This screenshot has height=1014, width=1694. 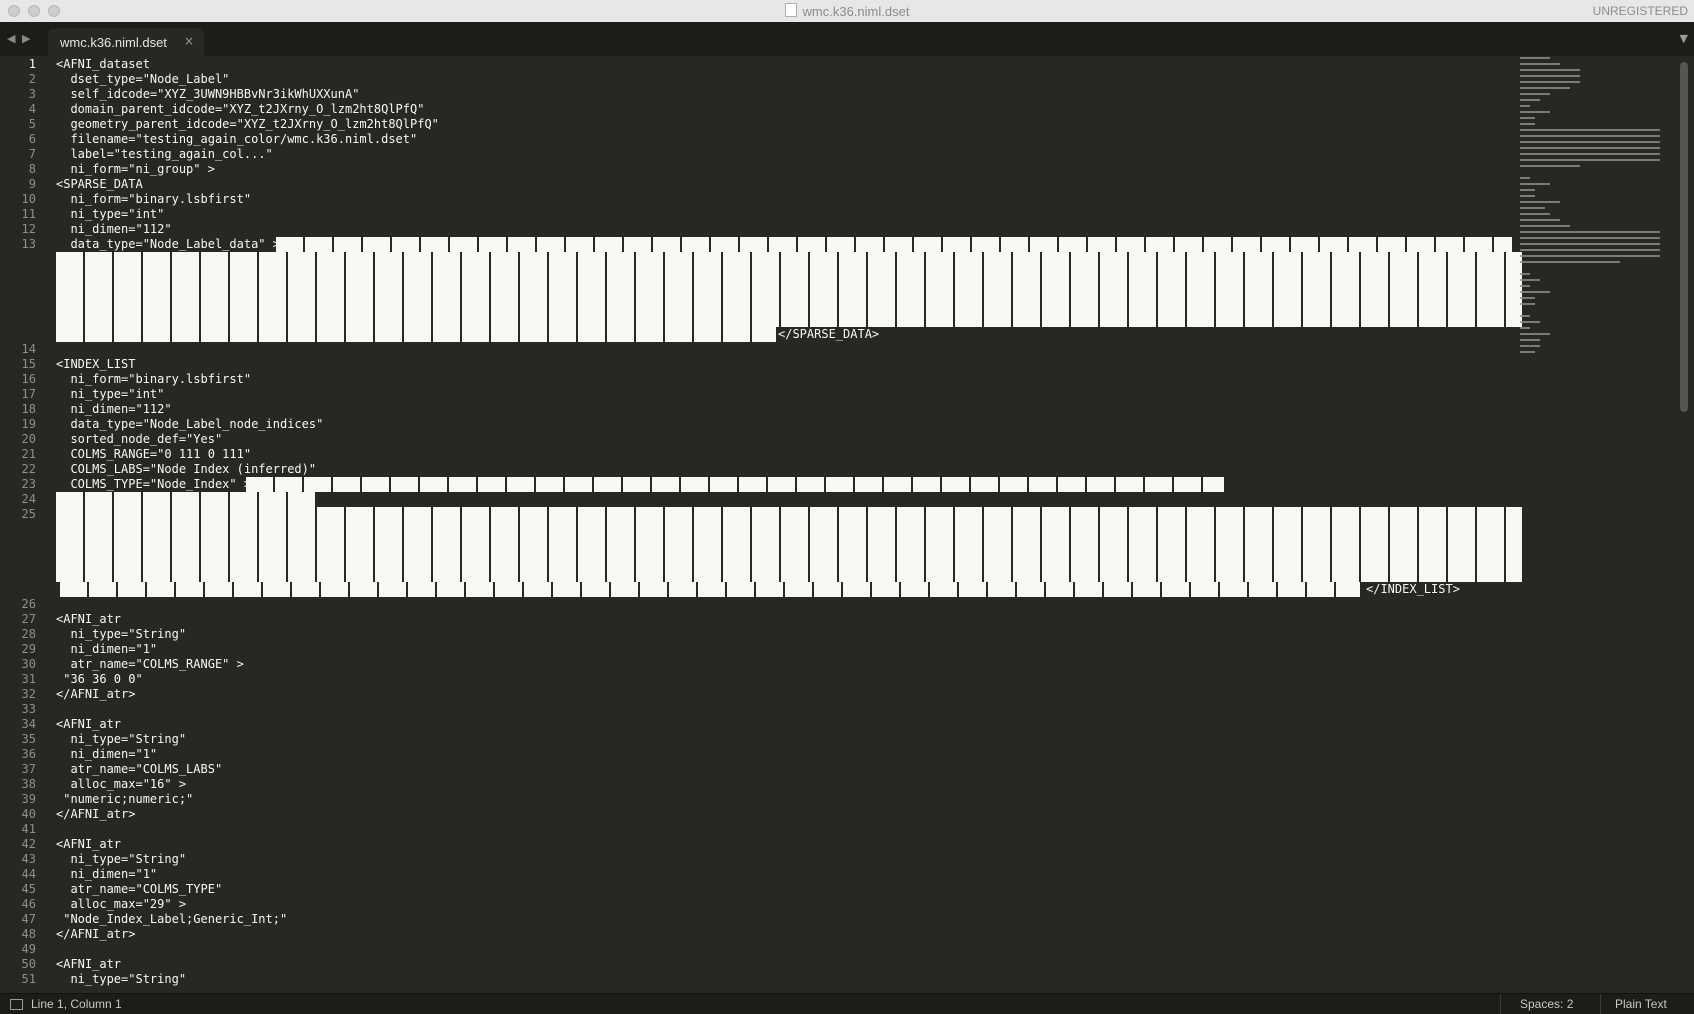 What do you see at coordinates (759, 469) in the screenshot?
I see `code-line: 22 COLMS_LABS="Node Index (inferred)"` at bounding box center [759, 469].